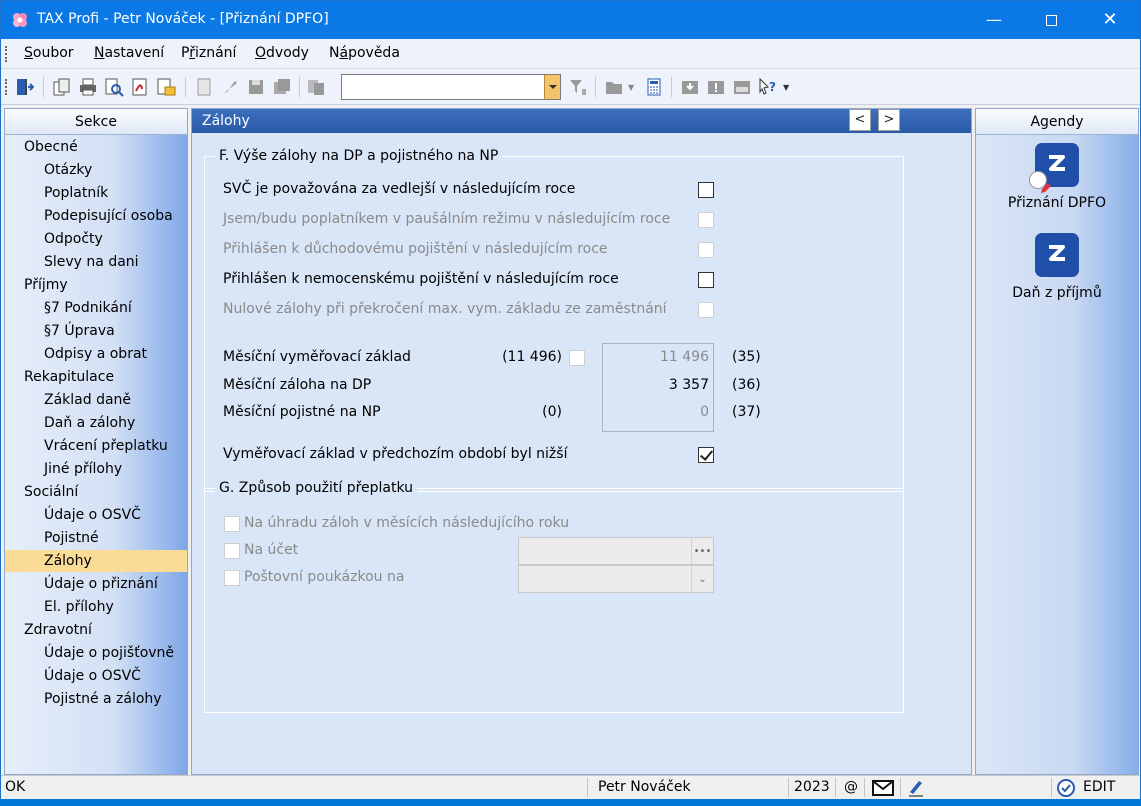 This screenshot has height=806, width=1141. I want to click on documents-button, so click(316, 87).